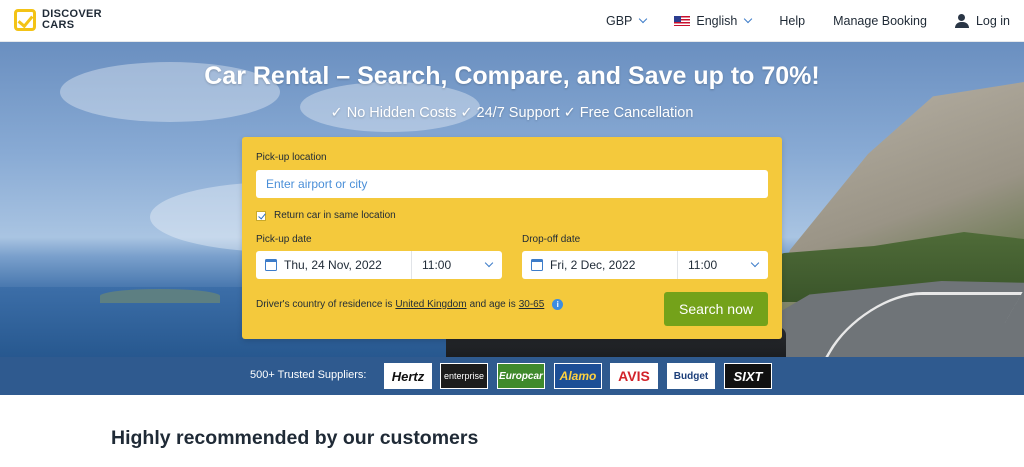 This screenshot has height=467, width=1024. I want to click on main-nav: GBP English Help Manage Booking Log in, so click(794, 21).